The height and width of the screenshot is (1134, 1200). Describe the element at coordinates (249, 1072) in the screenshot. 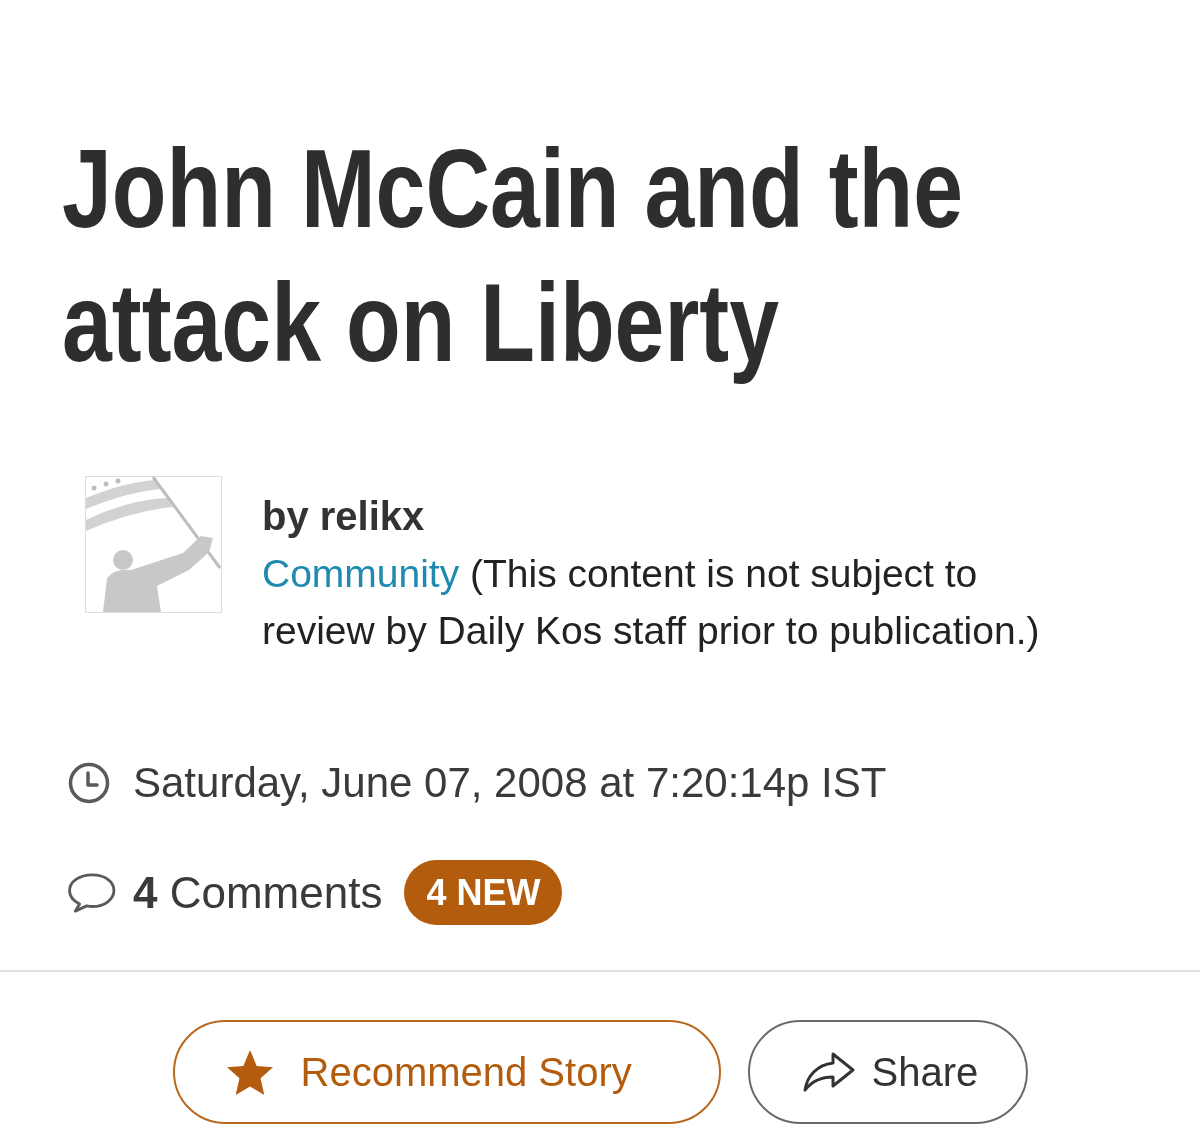

I see `star-icon` at that location.